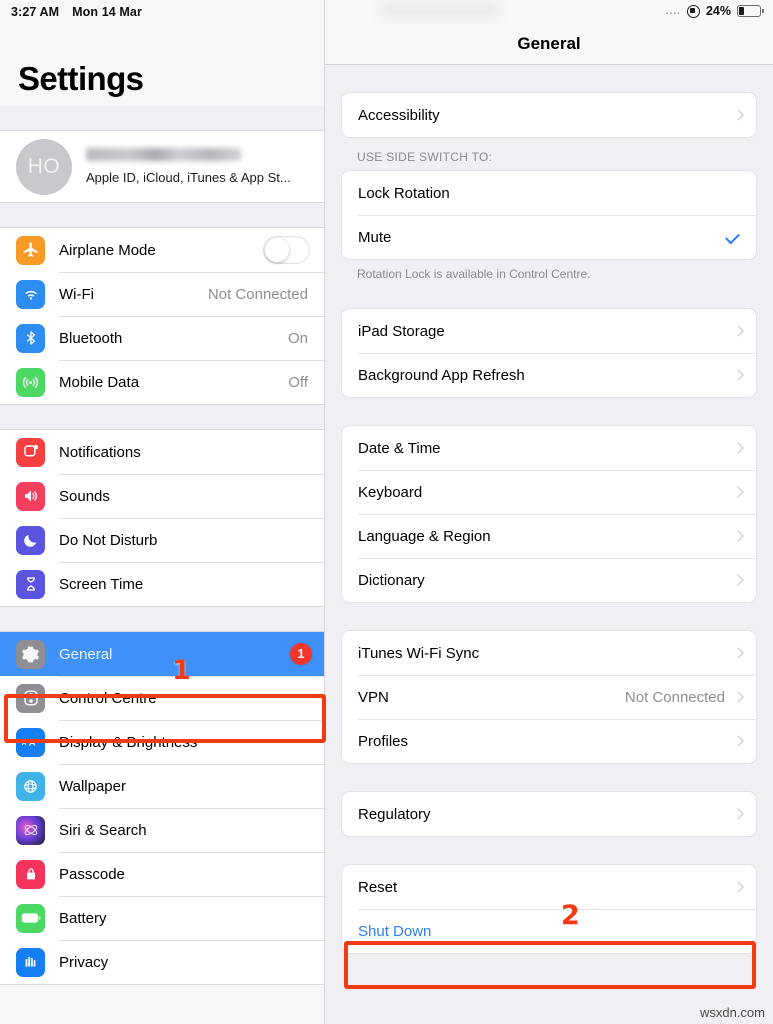 Image resolution: width=773 pixels, height=1024 pixels. I want to click on toggle-knob, so click(277, 250).